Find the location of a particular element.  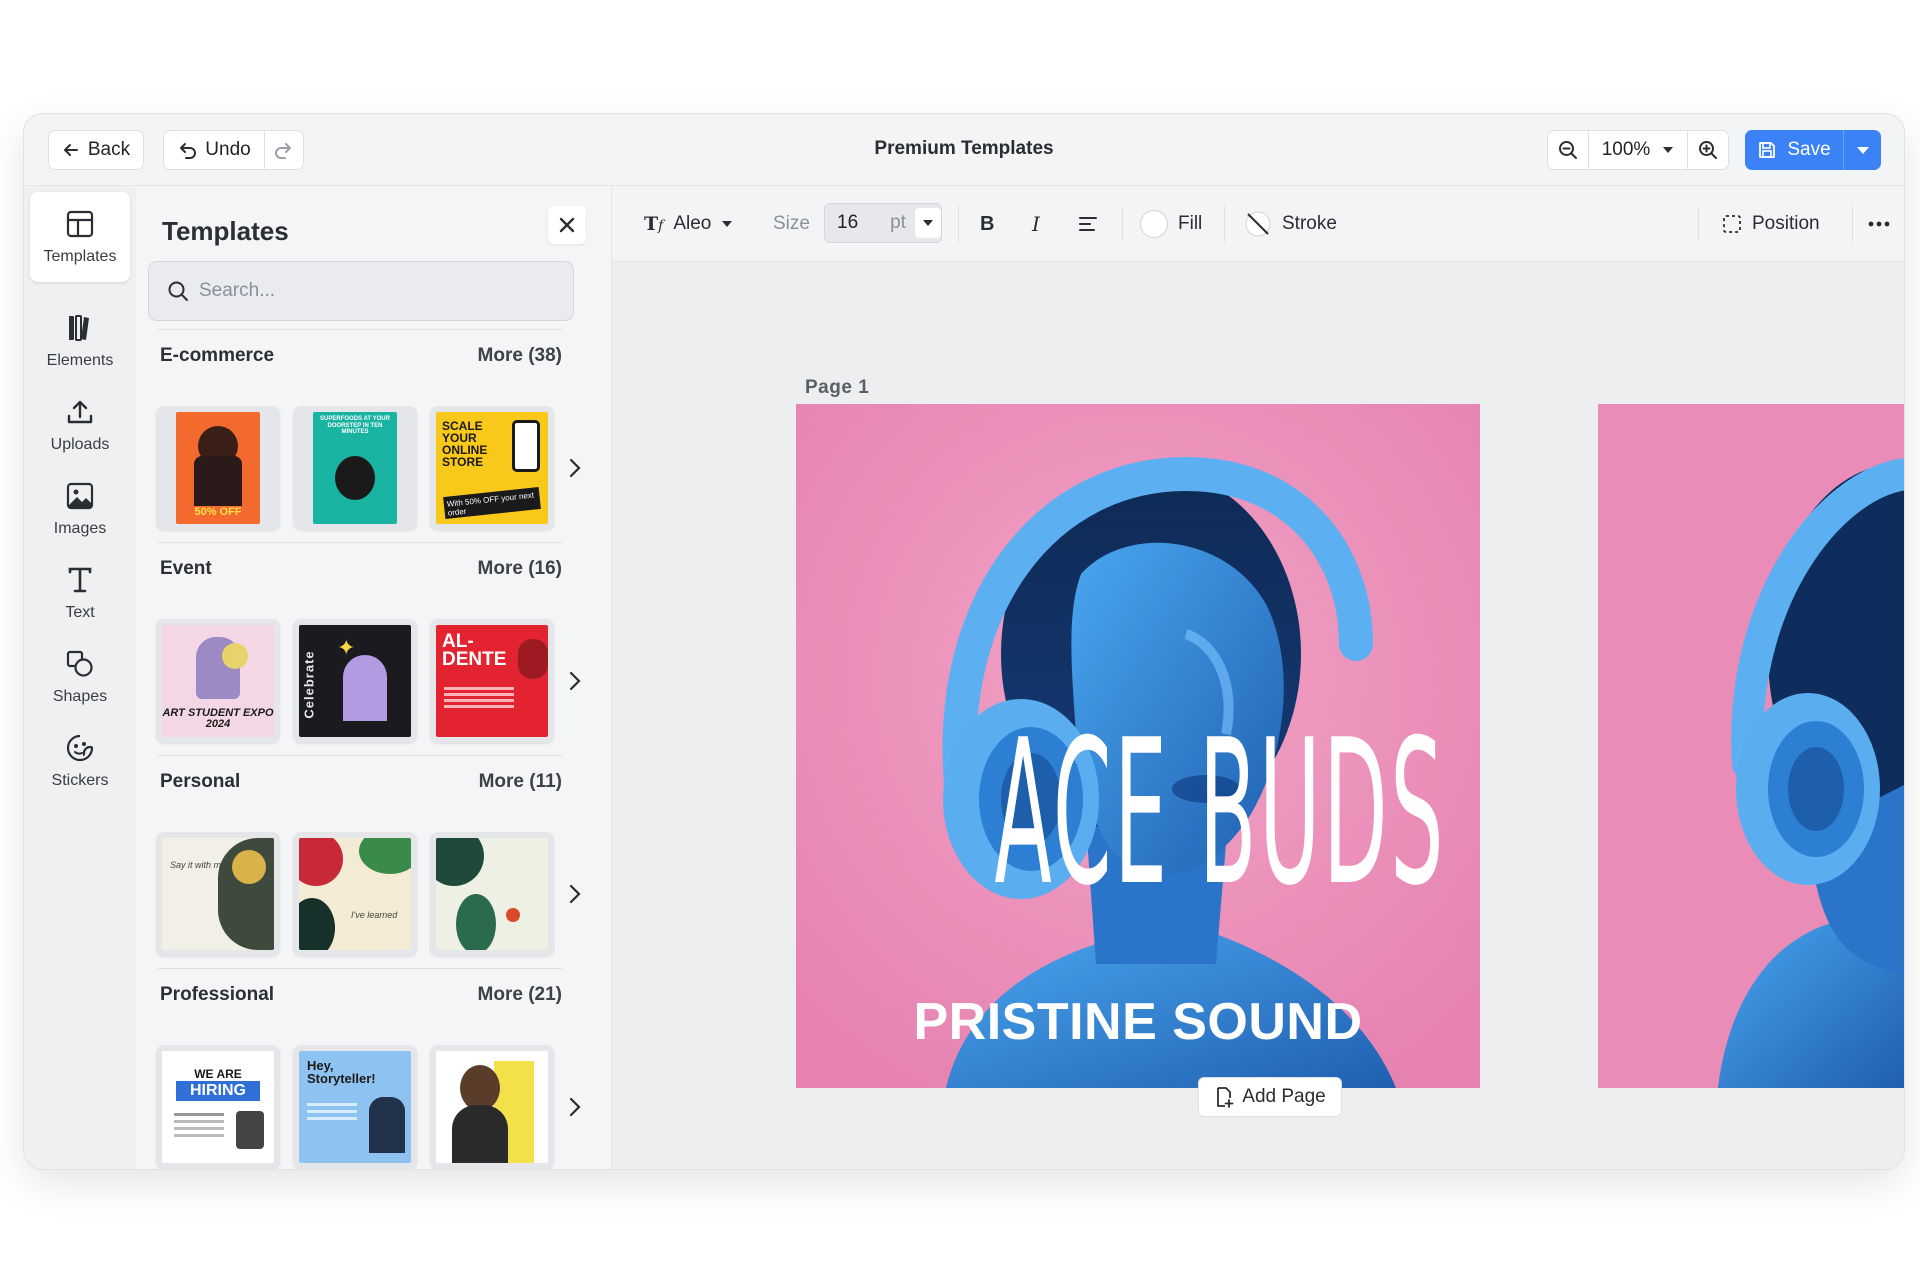

template-preview: Hey, Storyteller! is located at coordinates (355, 1107).